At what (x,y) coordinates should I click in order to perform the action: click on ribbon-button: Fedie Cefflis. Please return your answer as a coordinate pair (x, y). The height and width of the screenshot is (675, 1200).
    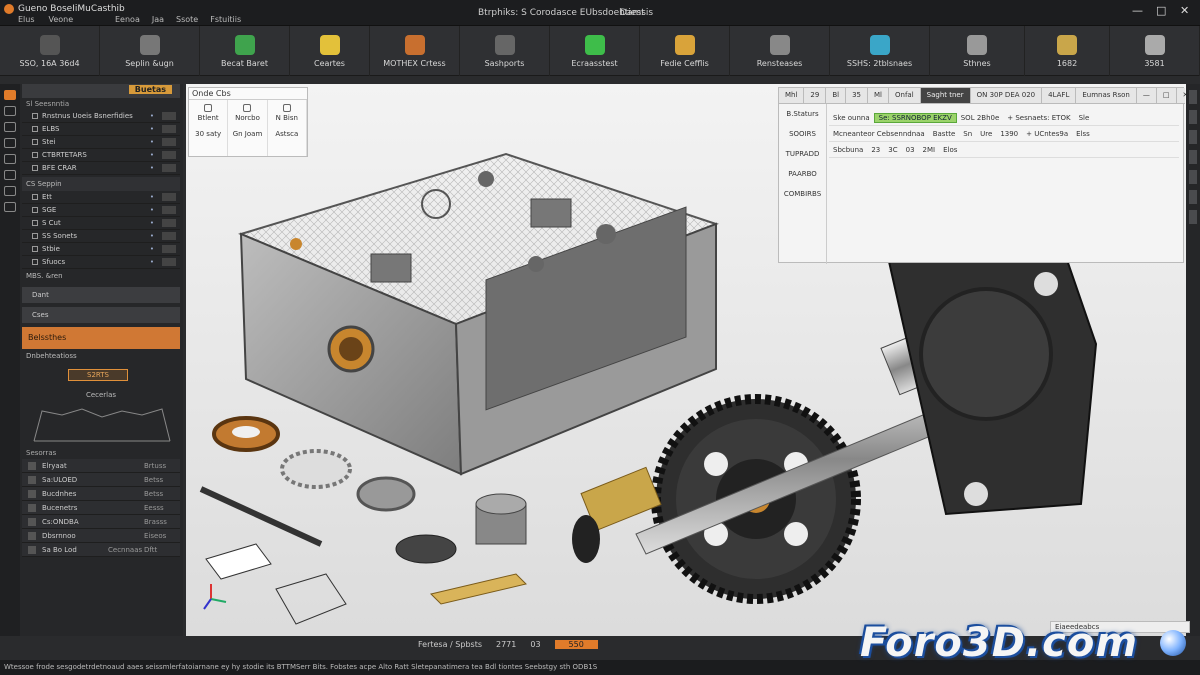
    Looking at the image, I should click on (685, 51).